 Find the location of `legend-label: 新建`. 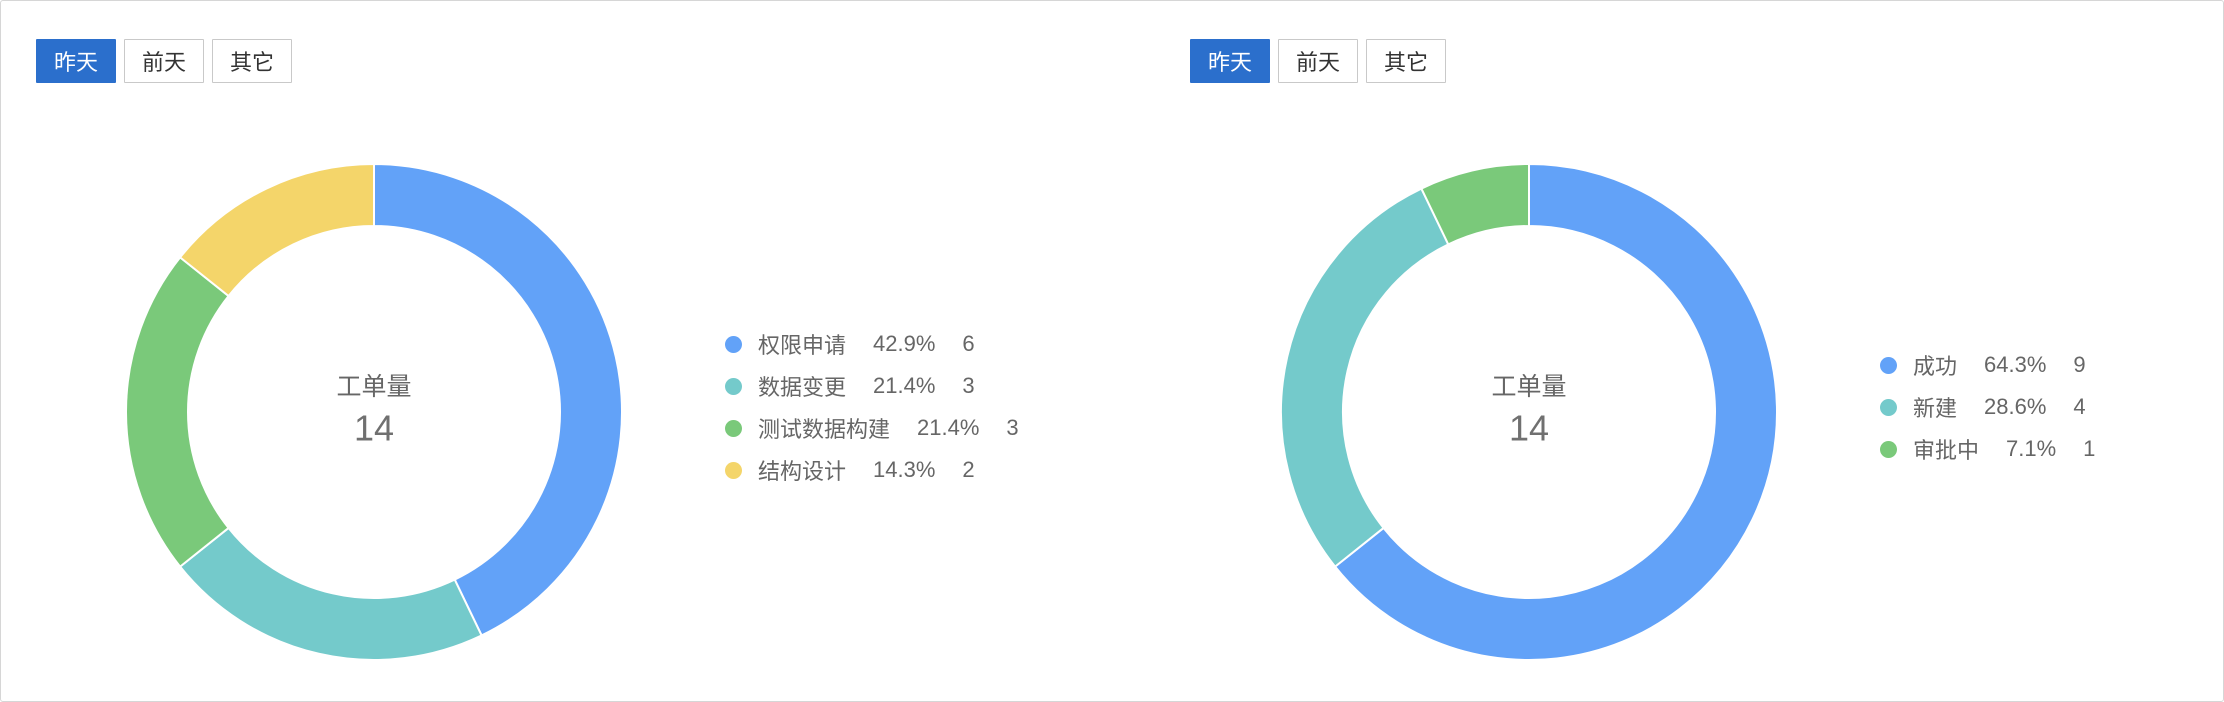

legend-label: 新建 is located at coordinates (1935, 408).